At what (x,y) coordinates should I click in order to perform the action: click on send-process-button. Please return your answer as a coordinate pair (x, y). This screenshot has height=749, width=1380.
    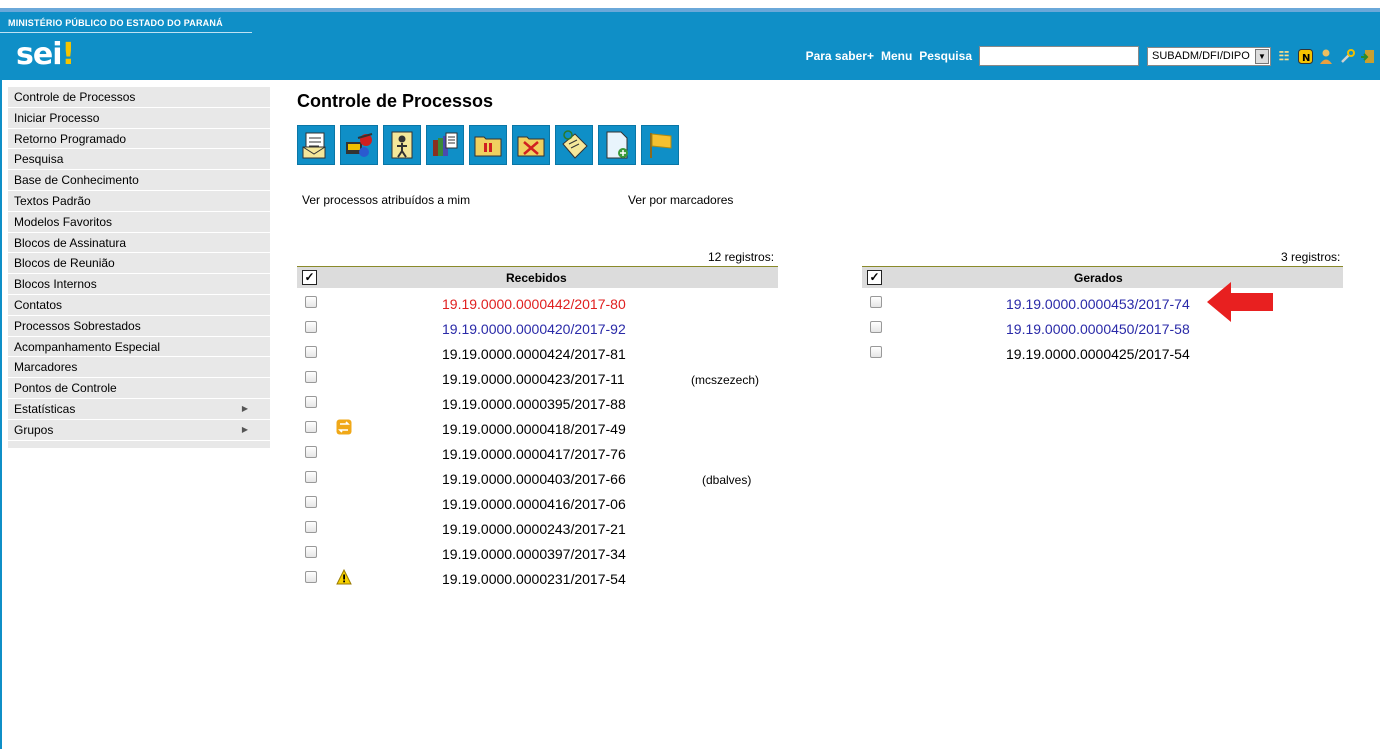
    Looking at the image, I should click on (316, 145).